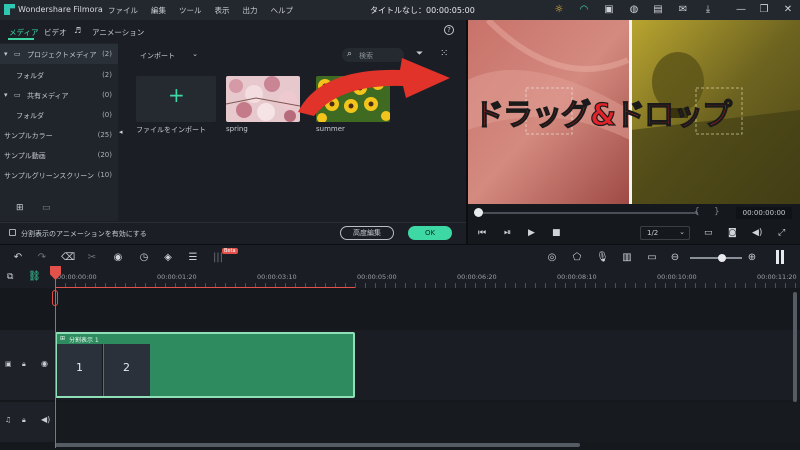 This screenshot has height=450, width=800. I want to click on clip-cell-2: 2, so click(127, 370).